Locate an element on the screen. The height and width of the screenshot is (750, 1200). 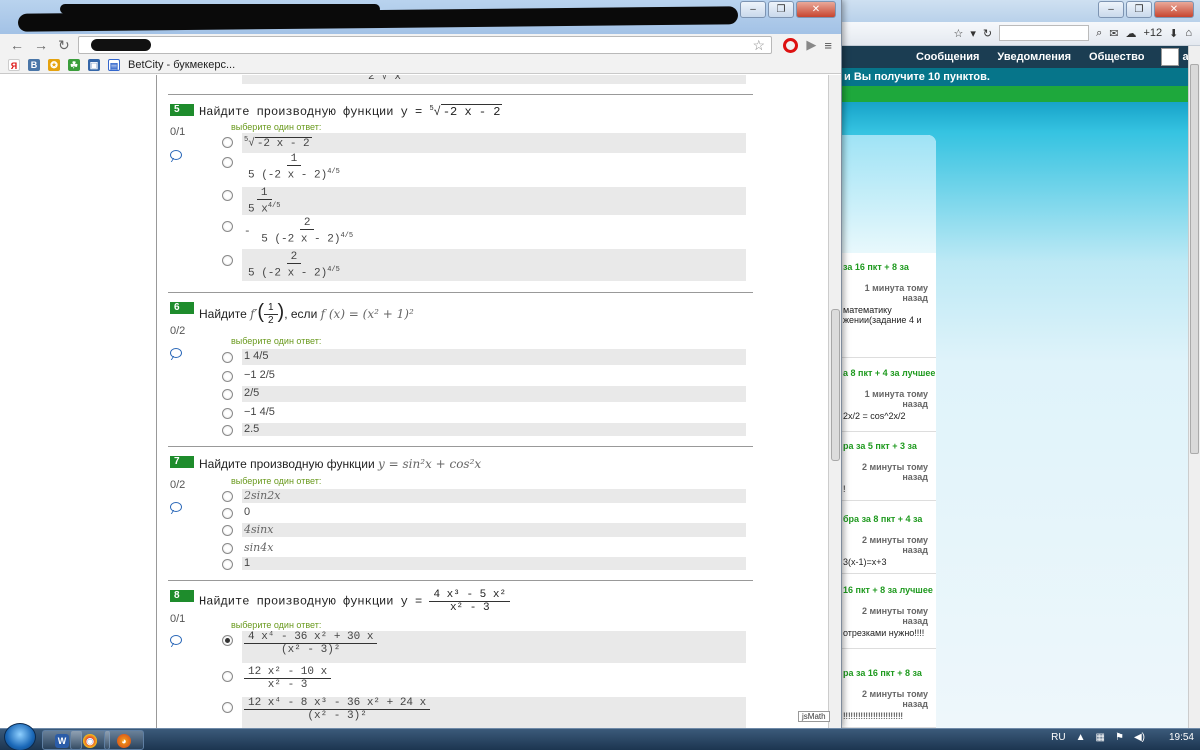
monitor-icon: ▣ is located at coordinates (94, 64).